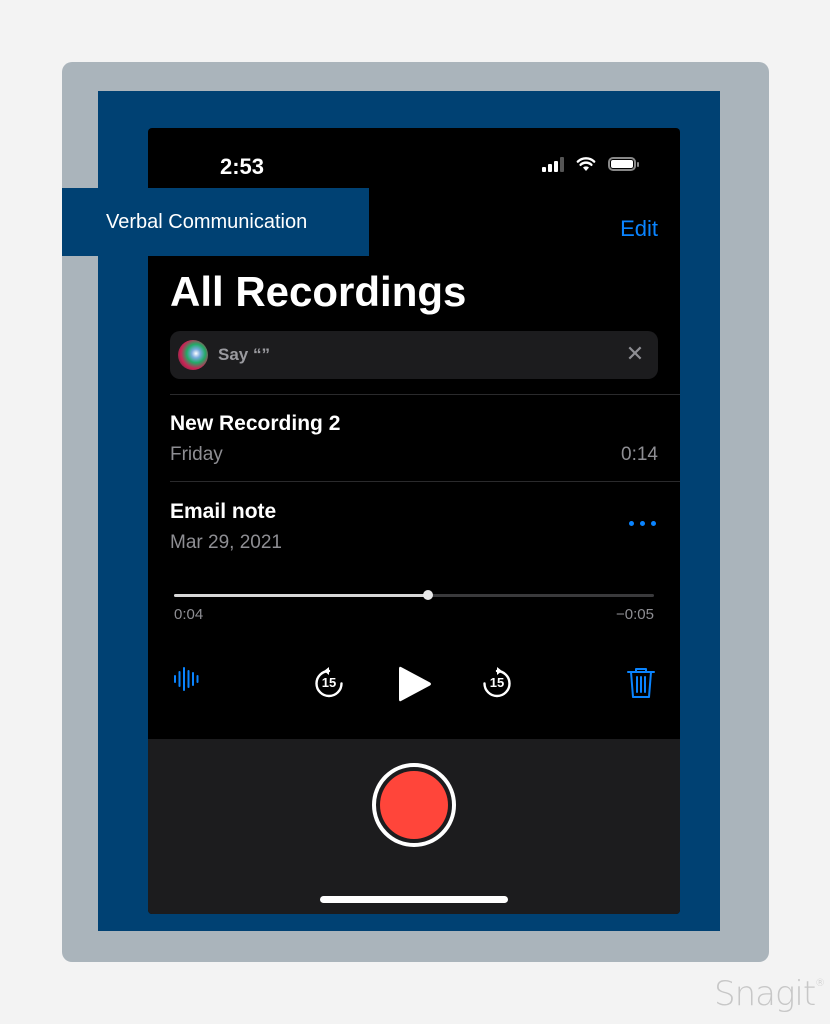  I want to click on record-button, so click(414, 805).